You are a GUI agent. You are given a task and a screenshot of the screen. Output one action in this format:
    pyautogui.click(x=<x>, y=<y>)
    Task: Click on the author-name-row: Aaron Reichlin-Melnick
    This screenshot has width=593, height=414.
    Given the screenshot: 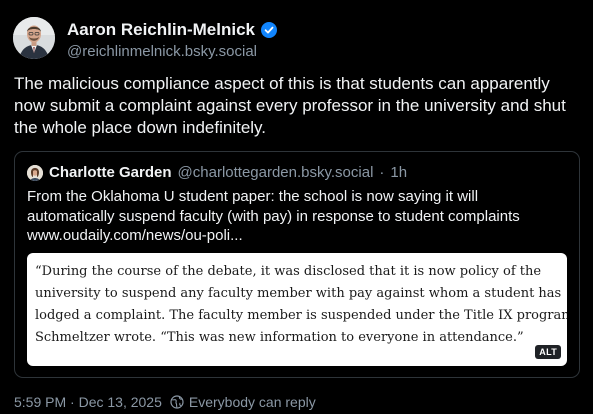 What is the action you would take?
    pyautogui.click(x=172, y=30)
    